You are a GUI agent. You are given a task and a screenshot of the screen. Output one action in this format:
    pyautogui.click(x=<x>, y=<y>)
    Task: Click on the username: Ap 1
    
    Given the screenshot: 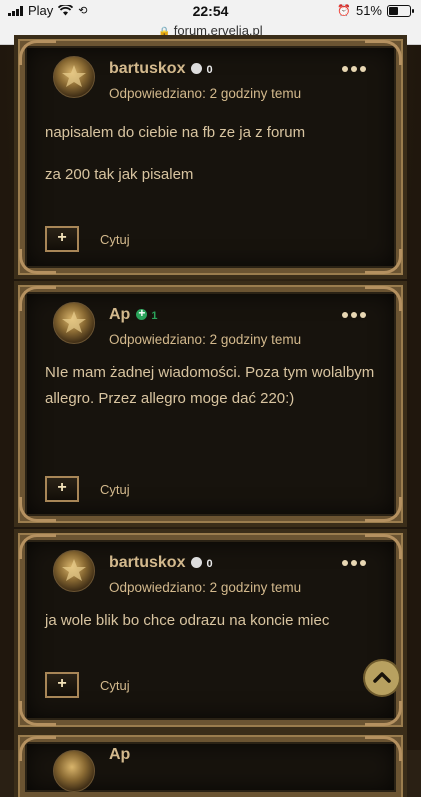 What is the action you would take?
    pyautogui.click(x=133, y=315)
    